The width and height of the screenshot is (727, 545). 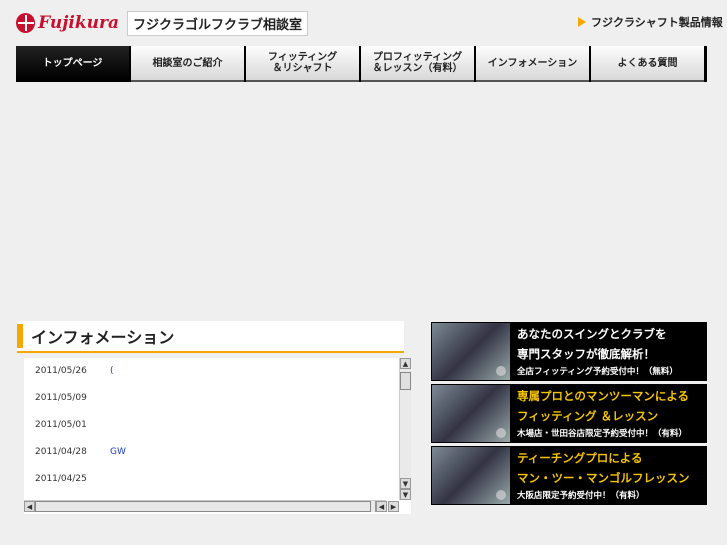 I want to click on list-item: 2011/05/01, so click(x=210, y=425).